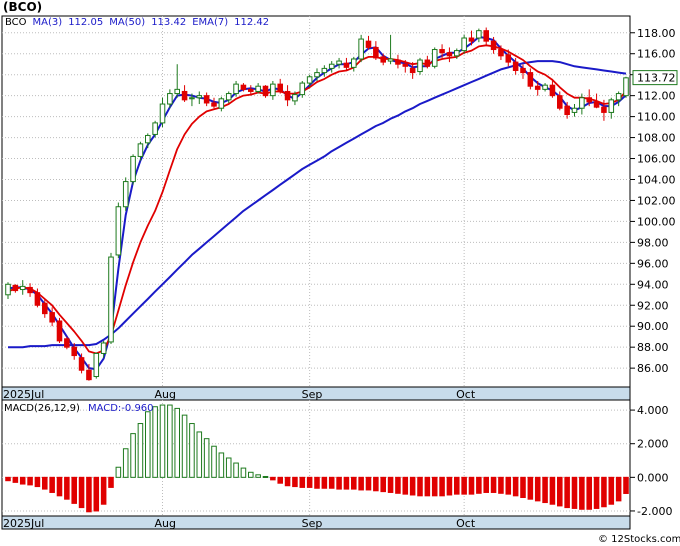  I want to click on price-tick-label: 92.00, so click(653, 305).